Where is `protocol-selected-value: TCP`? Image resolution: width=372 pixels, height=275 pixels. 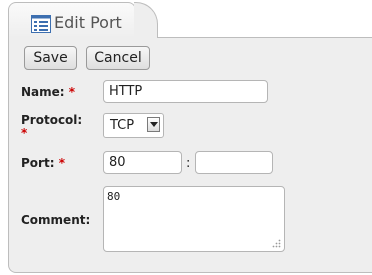 protocol-selected-value: TCP is located at coordinates (122, 125).